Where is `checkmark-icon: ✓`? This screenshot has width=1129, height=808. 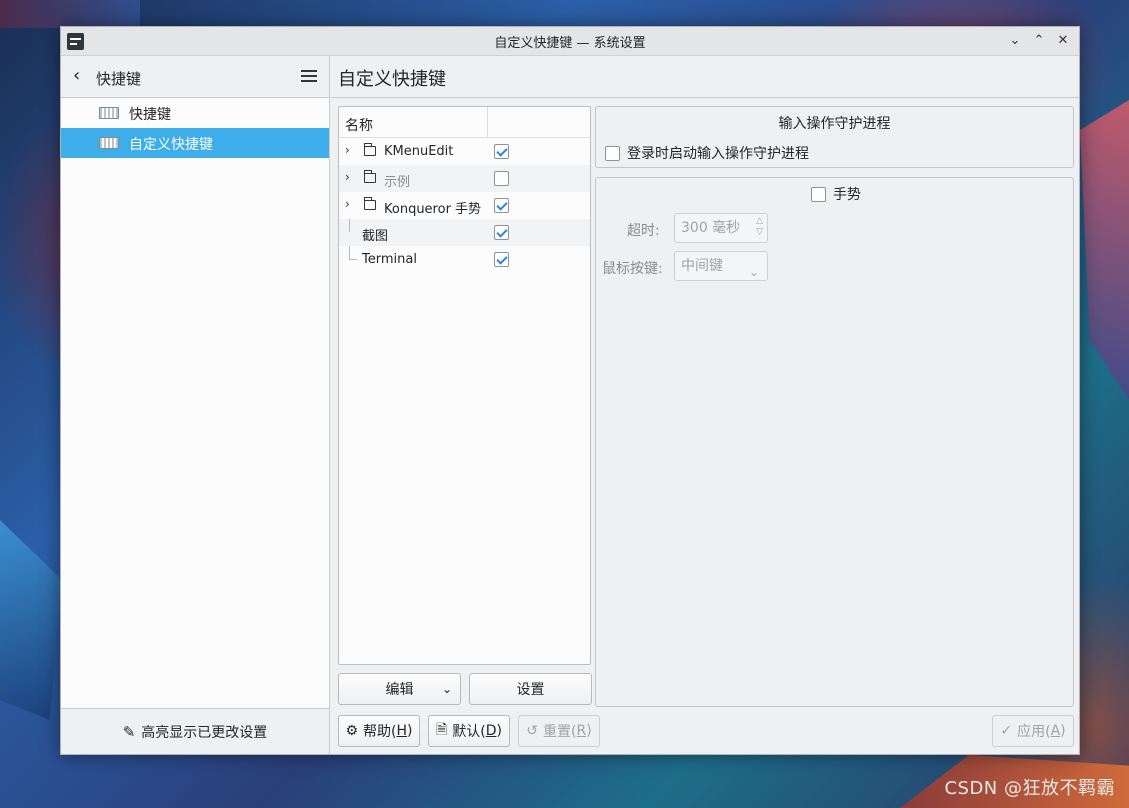 checkmark-icon: ✓ is located at coordinates (1006, 731).